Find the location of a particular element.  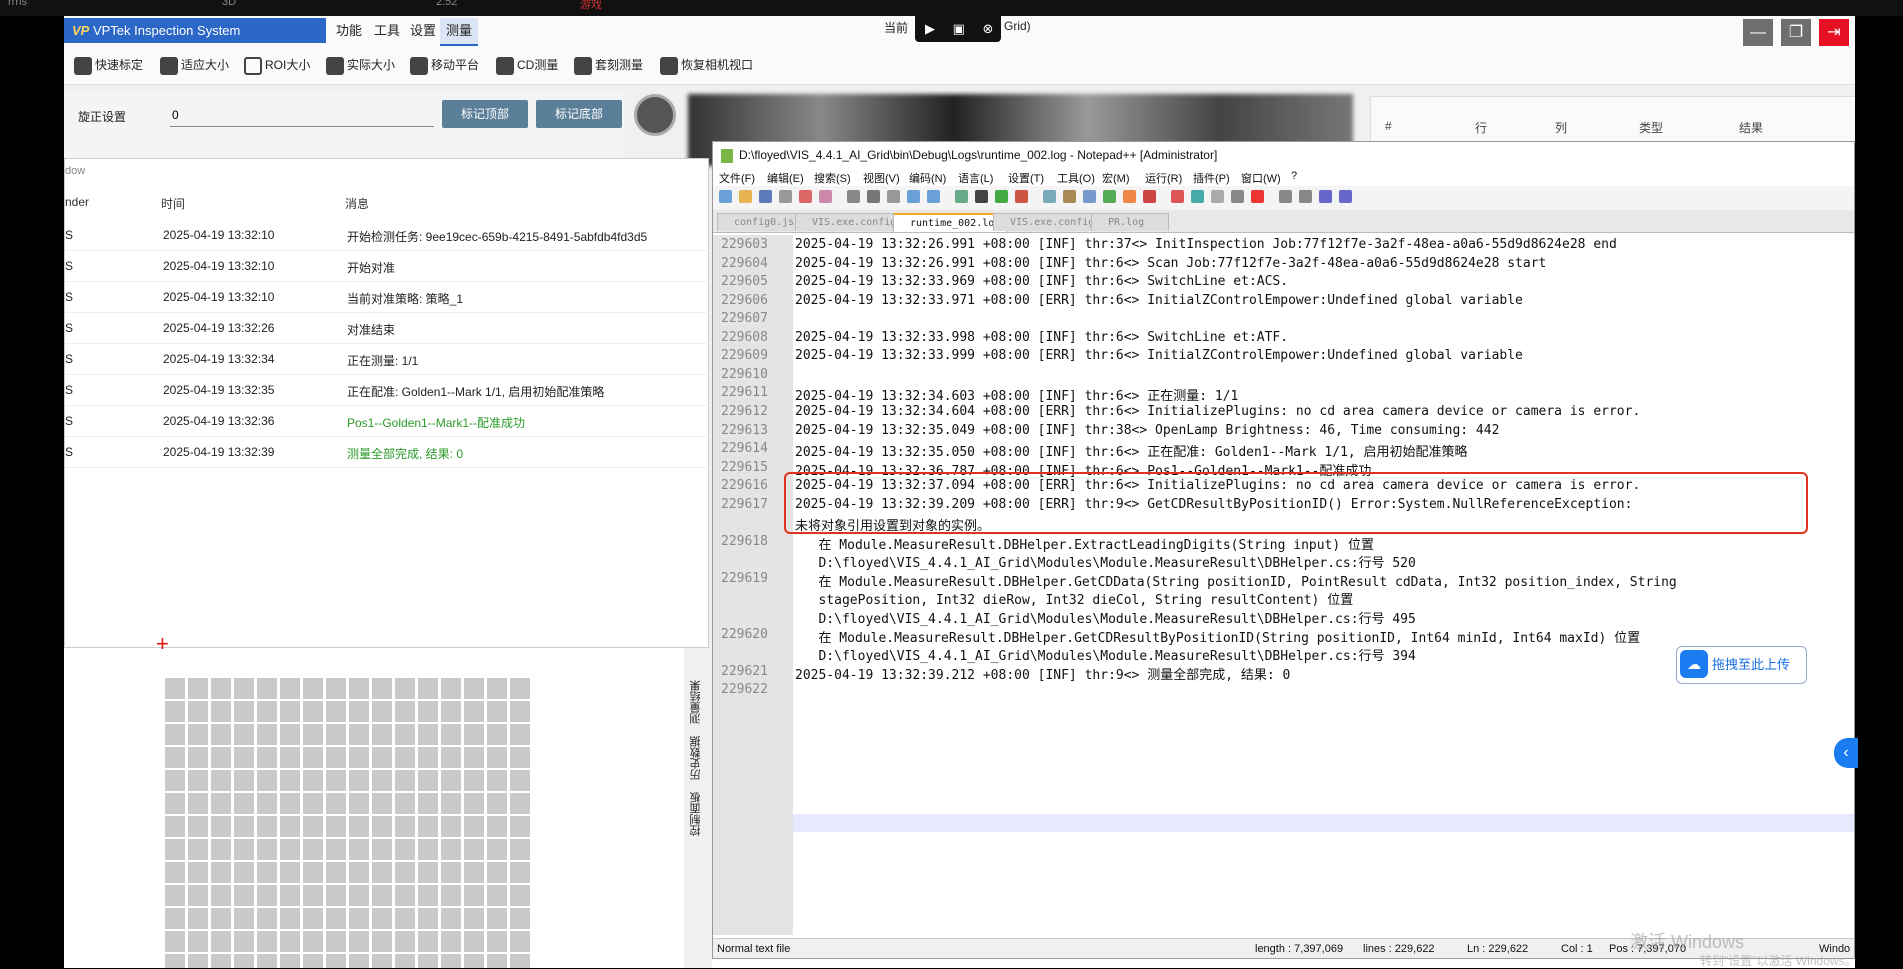

status-col: Col : 1 is located at coordinates (1577, 949).